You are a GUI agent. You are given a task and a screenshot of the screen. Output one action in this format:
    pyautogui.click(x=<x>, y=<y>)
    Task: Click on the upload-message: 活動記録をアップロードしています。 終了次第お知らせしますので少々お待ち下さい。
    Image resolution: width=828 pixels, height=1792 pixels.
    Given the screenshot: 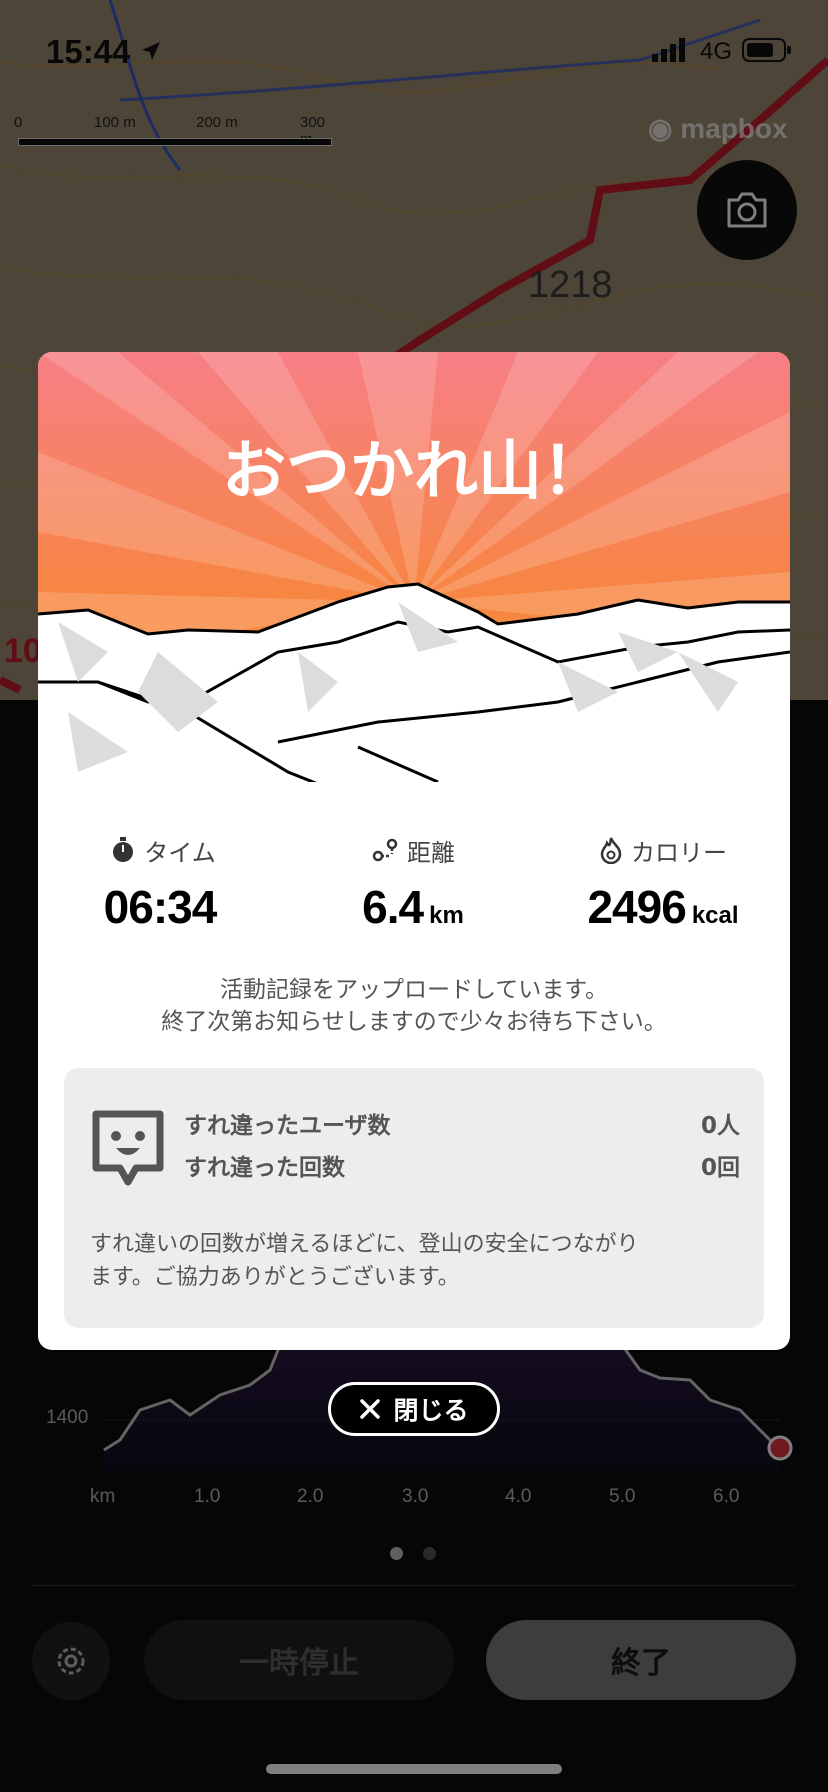 What is the action you would take?
    pyautogui.click(x=414, y=1006)
    